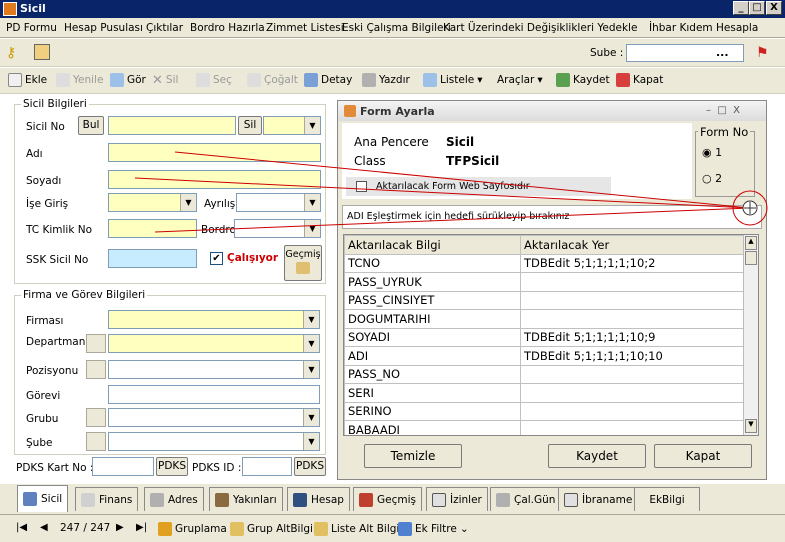 The height and width of the screenshot is (542, 785). I want to click on grup-altbilgi-button: Grup AltBilgi, so click(271, 529).